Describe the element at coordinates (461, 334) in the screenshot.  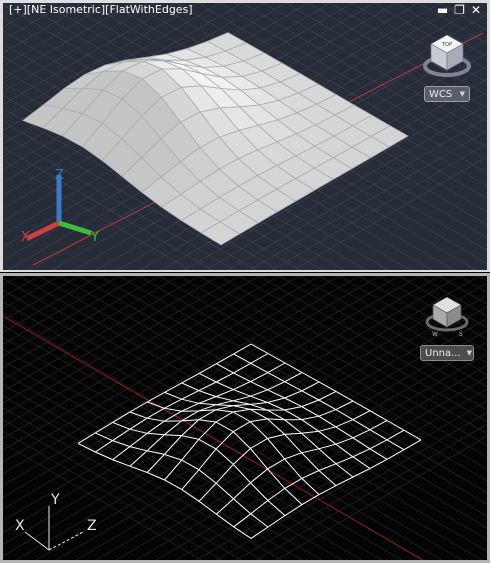
I see `svg-text: S` at that location.